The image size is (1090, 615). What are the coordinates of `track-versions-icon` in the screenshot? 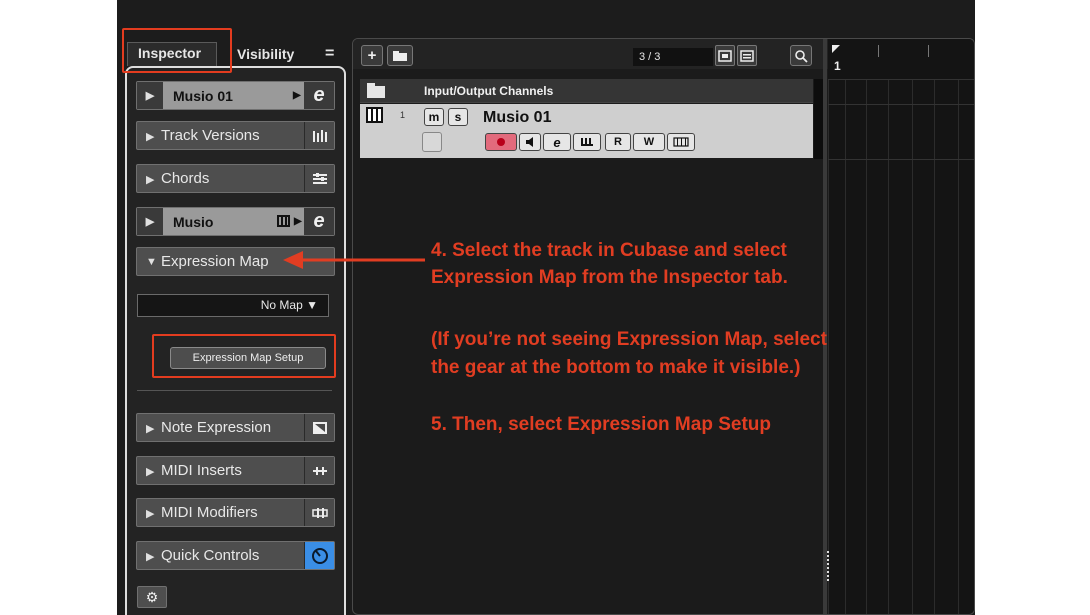 It's located at (319, 135).